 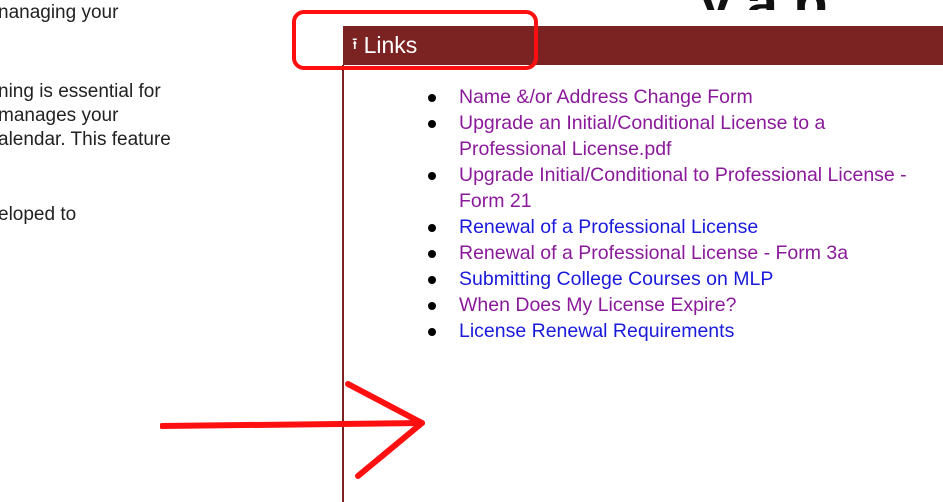 What do you see at coordinates (59, 12) in the screenshot?
I see `article-line: nanaging your` at bounding box center [59, 12].